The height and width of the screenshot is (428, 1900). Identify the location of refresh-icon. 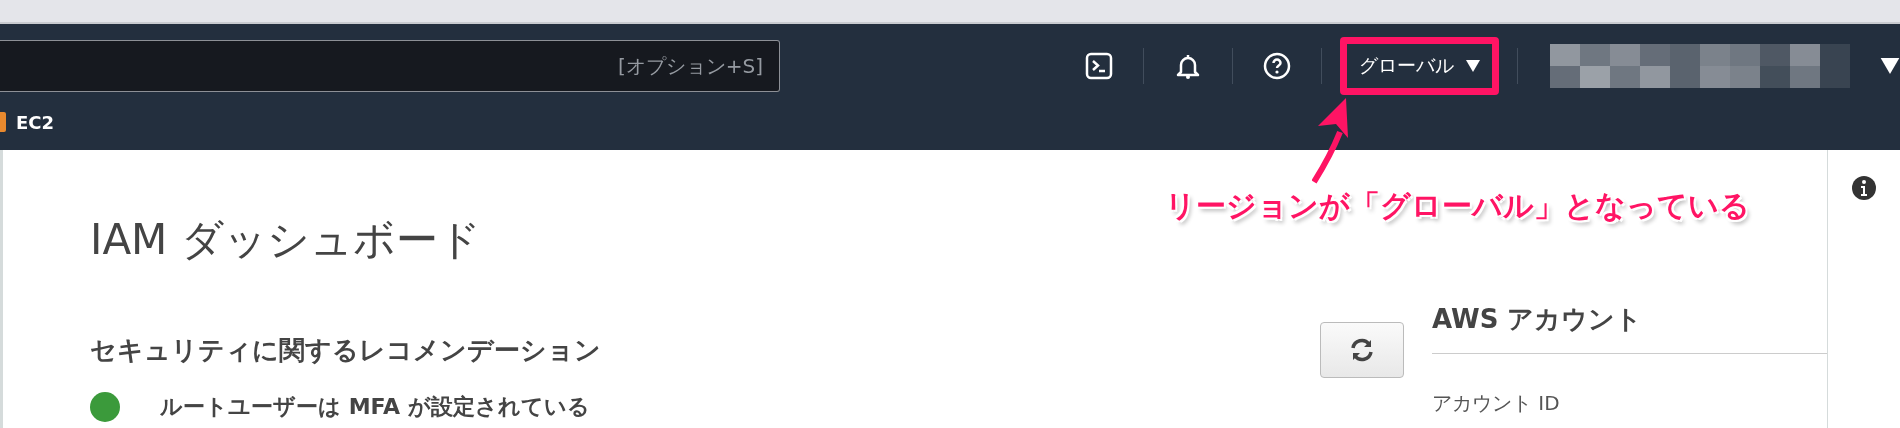
(1362, 350).